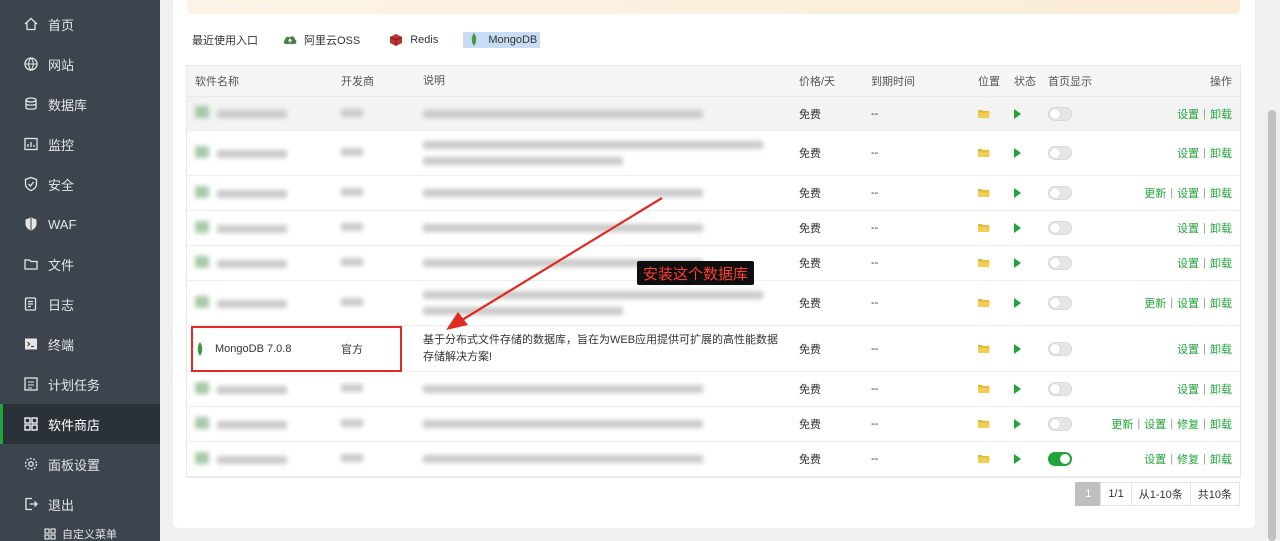 This screenshot has width=1280, height=541. What do you see at coordinates (80, 64) in the screenshot?
I see `sidebar-item: 网站` at bounding box center [80, 64].